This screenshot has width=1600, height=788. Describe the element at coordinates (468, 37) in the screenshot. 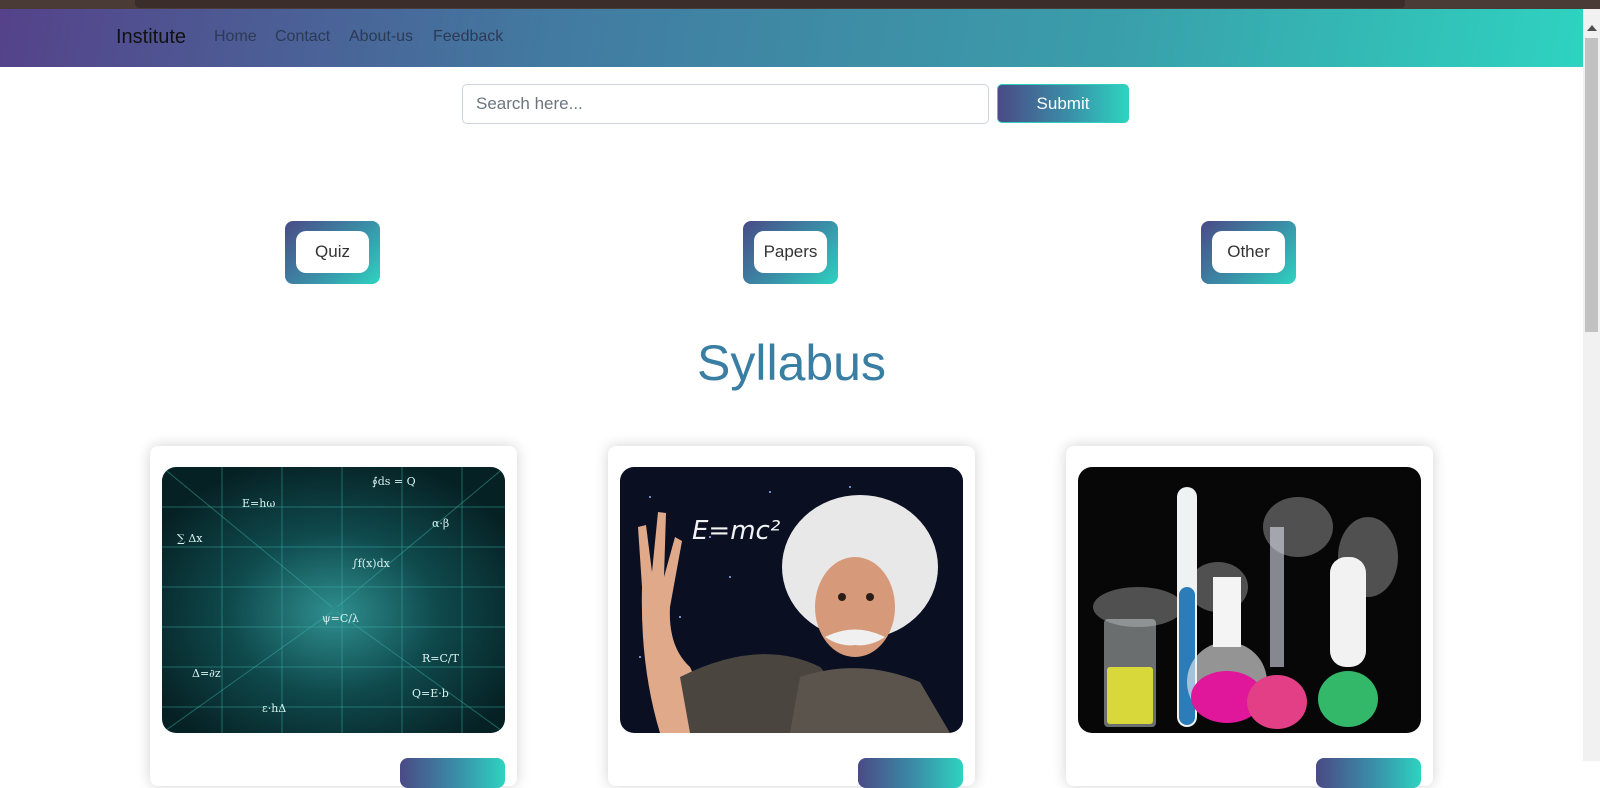

I see `nav-feedback: Feedback` at that location.